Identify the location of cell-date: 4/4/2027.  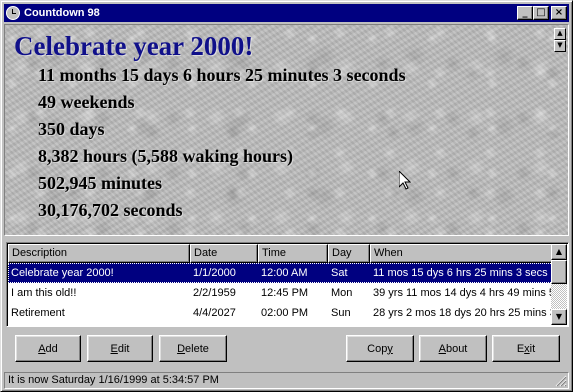
(214, 313).